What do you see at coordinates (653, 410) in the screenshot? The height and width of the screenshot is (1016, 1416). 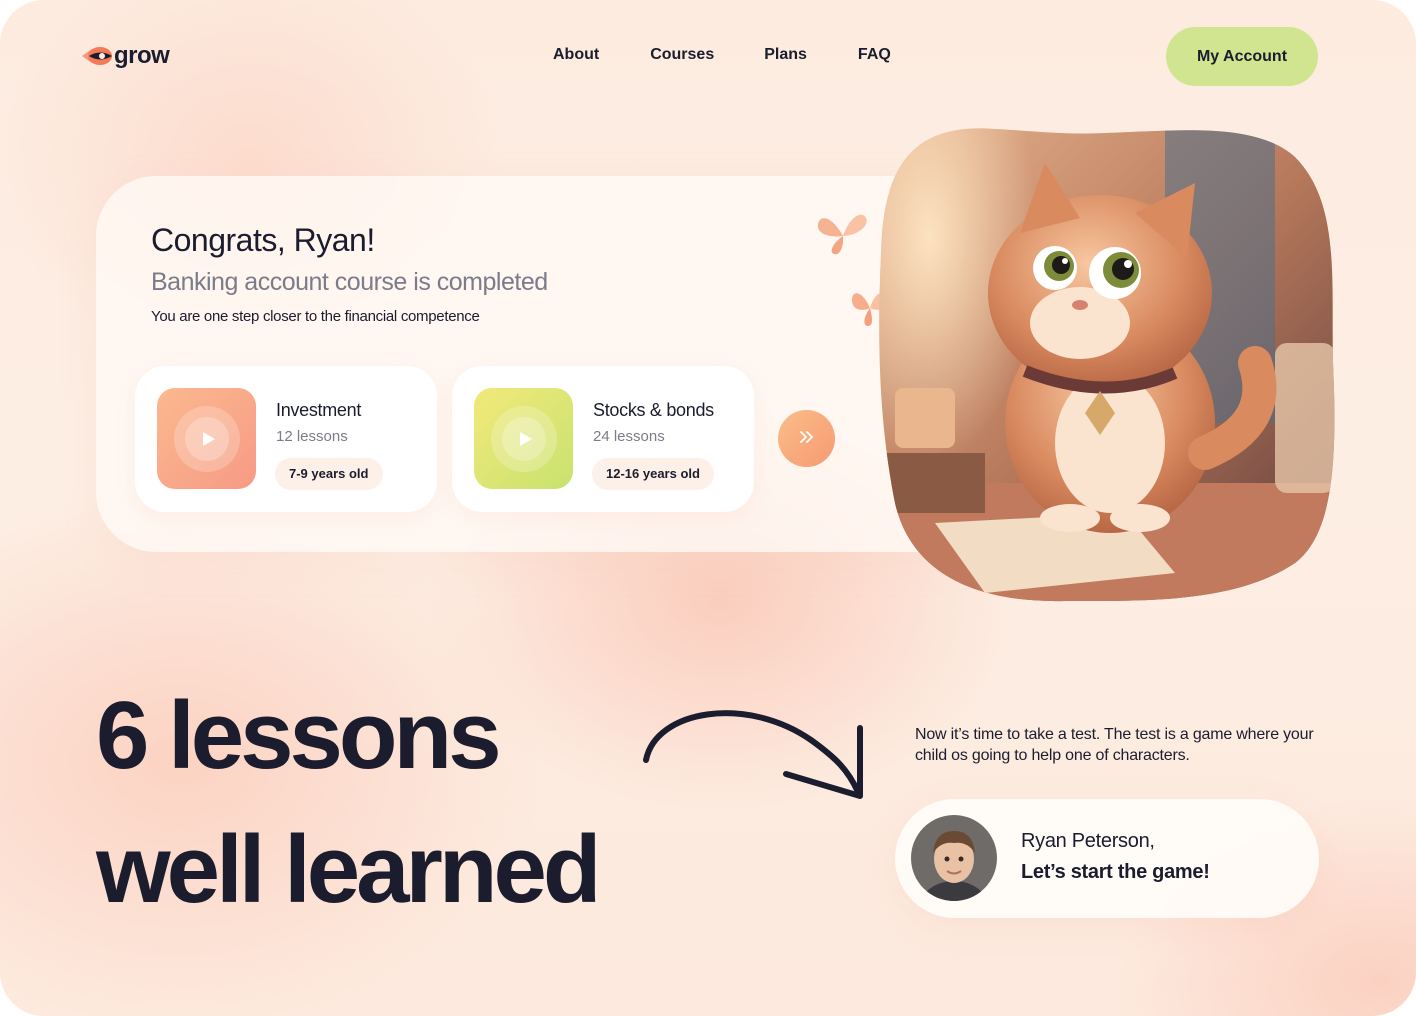 I see `course-title: Stocks & bonds` at bounding box center [653, 410].